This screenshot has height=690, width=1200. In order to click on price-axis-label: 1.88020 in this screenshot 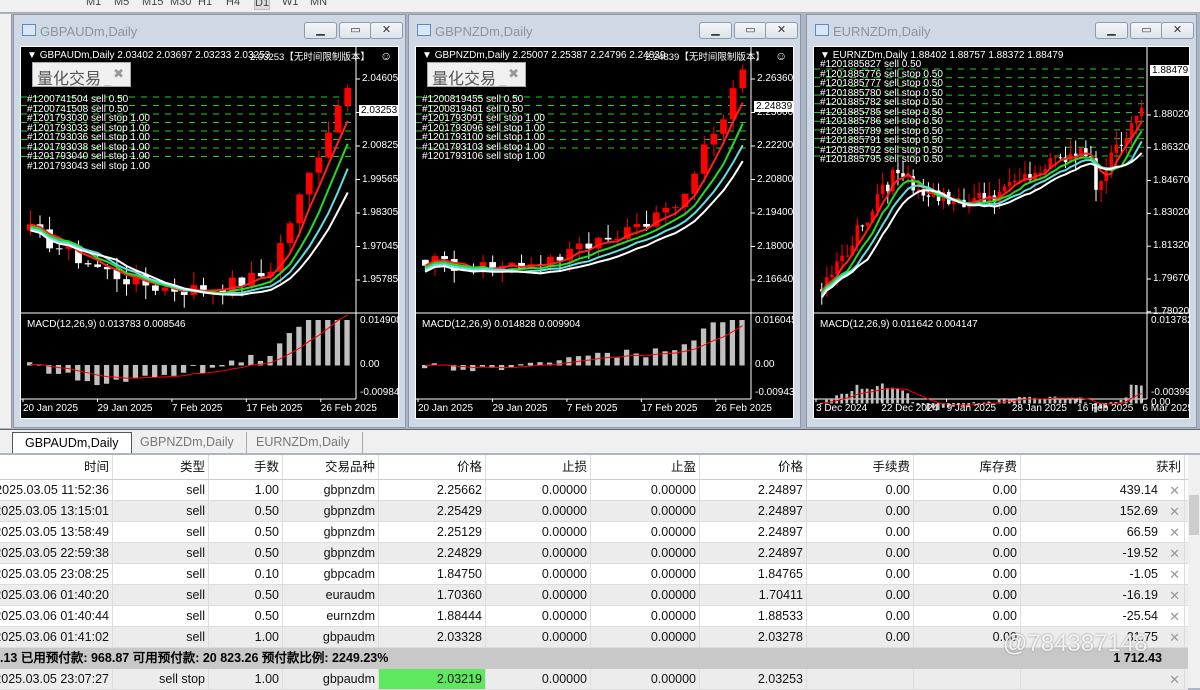, I will do `click(1171, 114)`.